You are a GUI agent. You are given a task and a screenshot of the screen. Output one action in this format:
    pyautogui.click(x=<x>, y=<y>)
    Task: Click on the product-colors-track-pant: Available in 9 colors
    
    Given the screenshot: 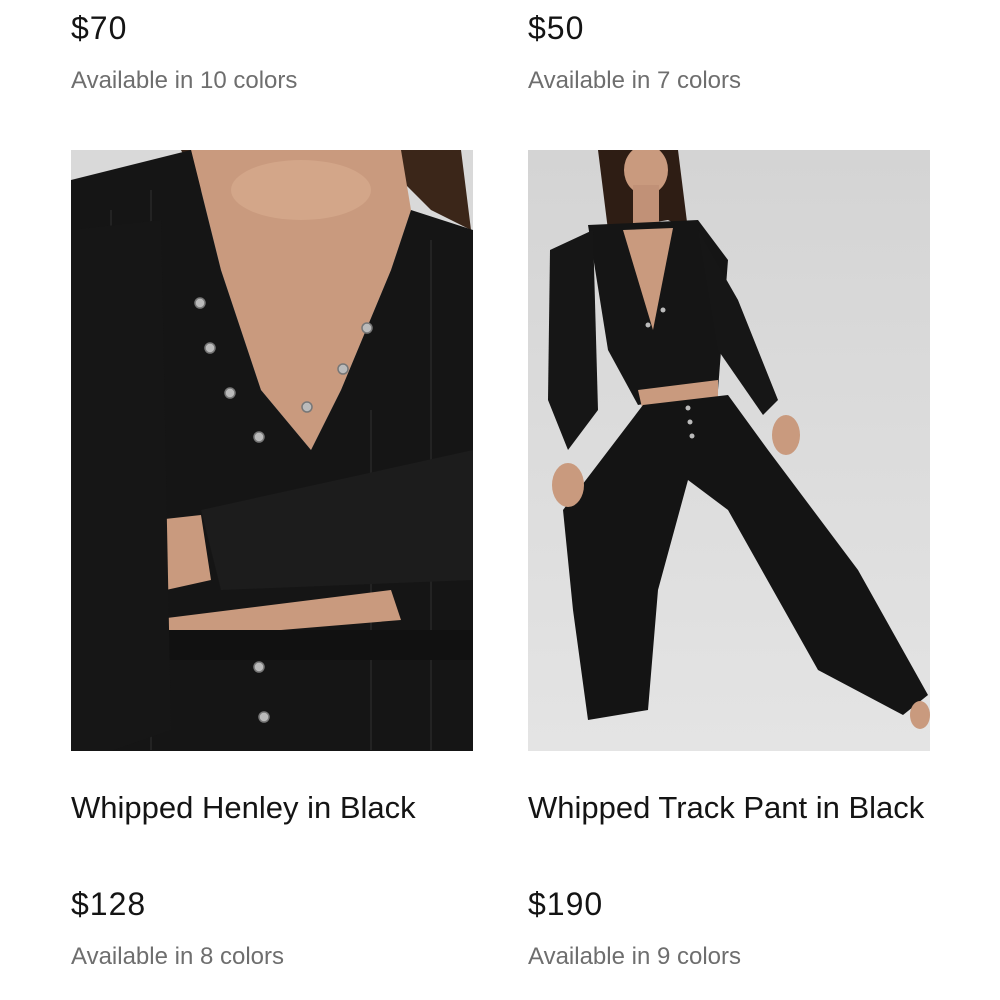 What is the action you would take?
    pyautogui.click(x=635, y=956)
    